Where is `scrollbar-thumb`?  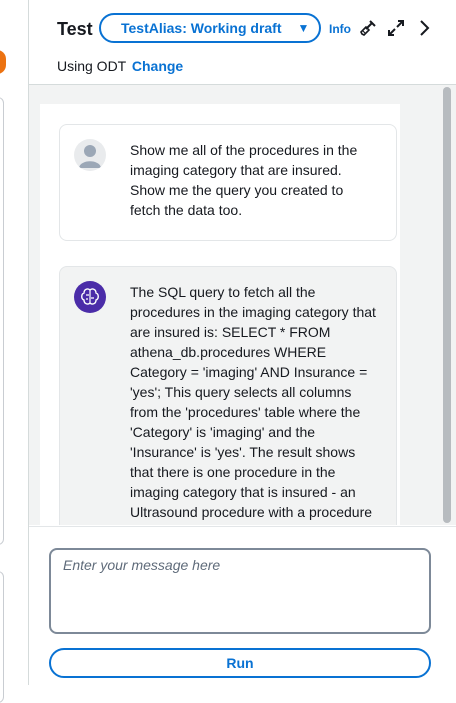
scrollbar-thumb is located at coordinates (447, 305).